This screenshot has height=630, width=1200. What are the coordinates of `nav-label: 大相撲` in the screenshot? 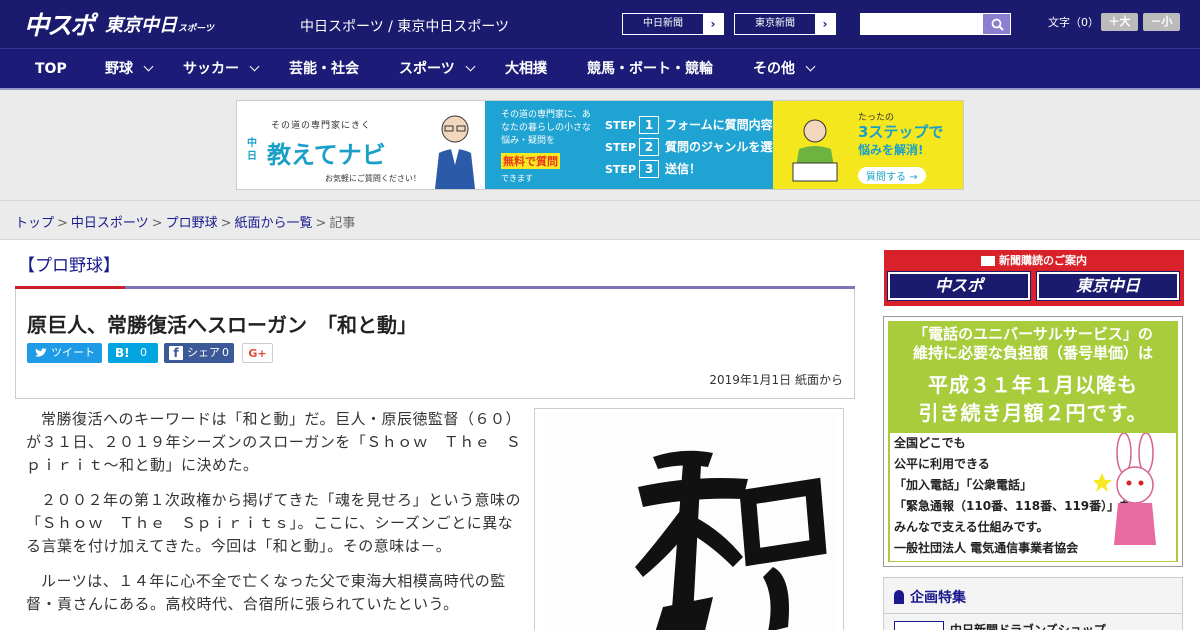 It's located at (526, 69).